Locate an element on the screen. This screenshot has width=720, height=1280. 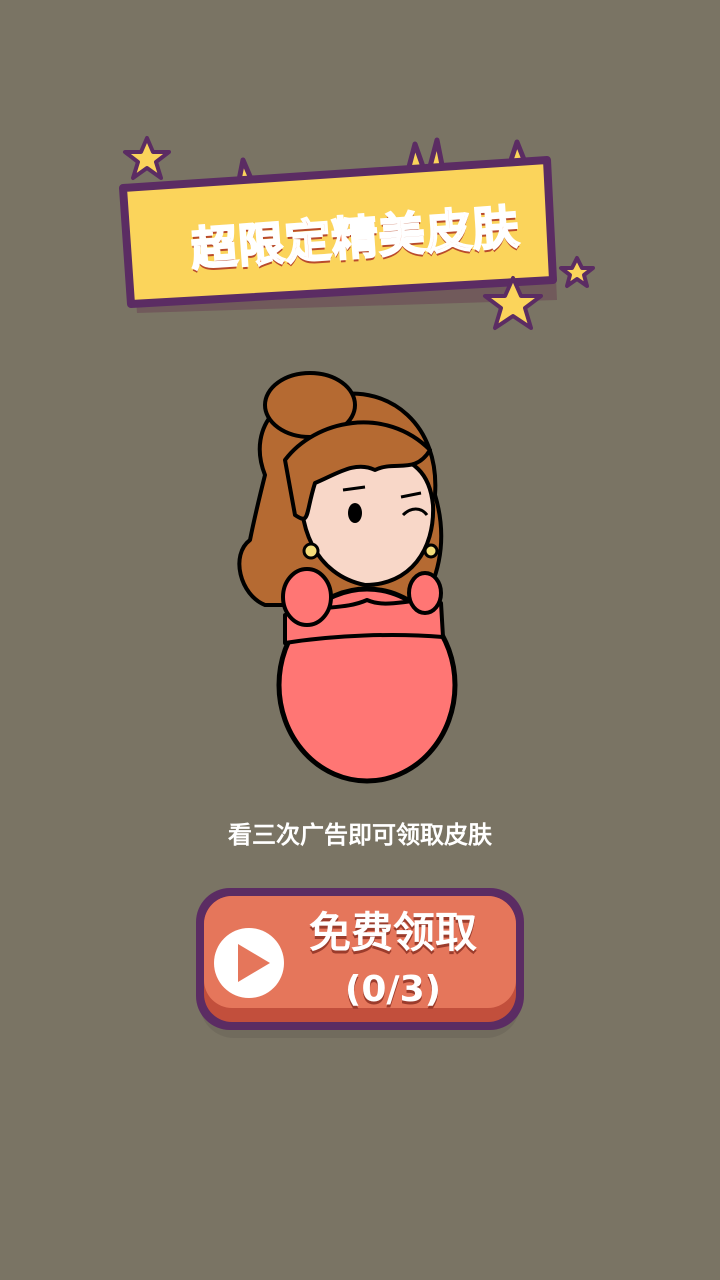
button-label: 免费领取 is located at coordinates (392, 932).